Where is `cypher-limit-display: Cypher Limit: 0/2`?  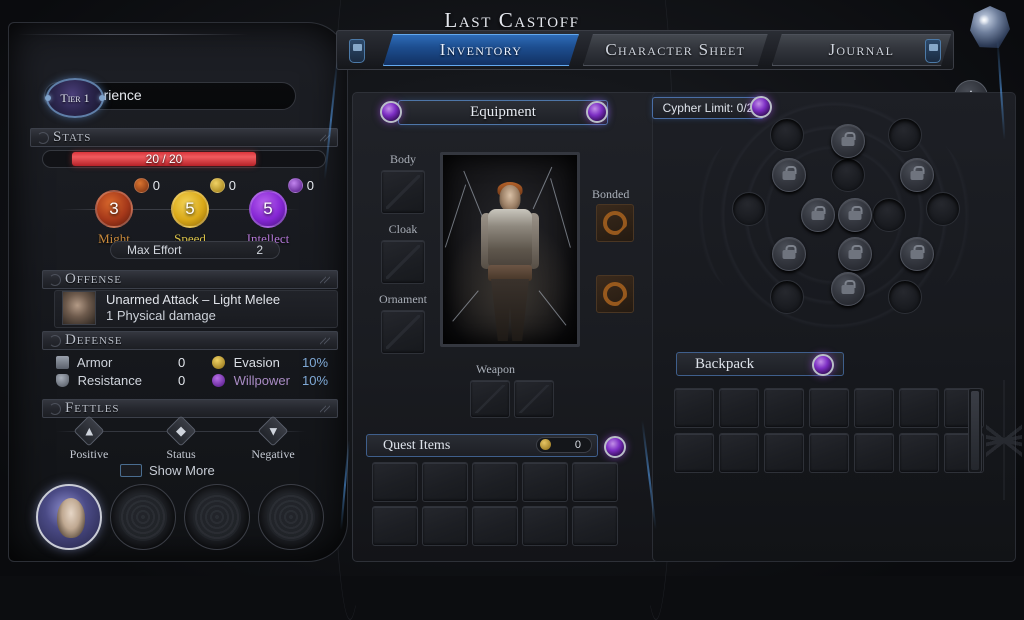
cypher-limit-display: Cypher Limit: 0/2 is located at coordinates (708, 108).